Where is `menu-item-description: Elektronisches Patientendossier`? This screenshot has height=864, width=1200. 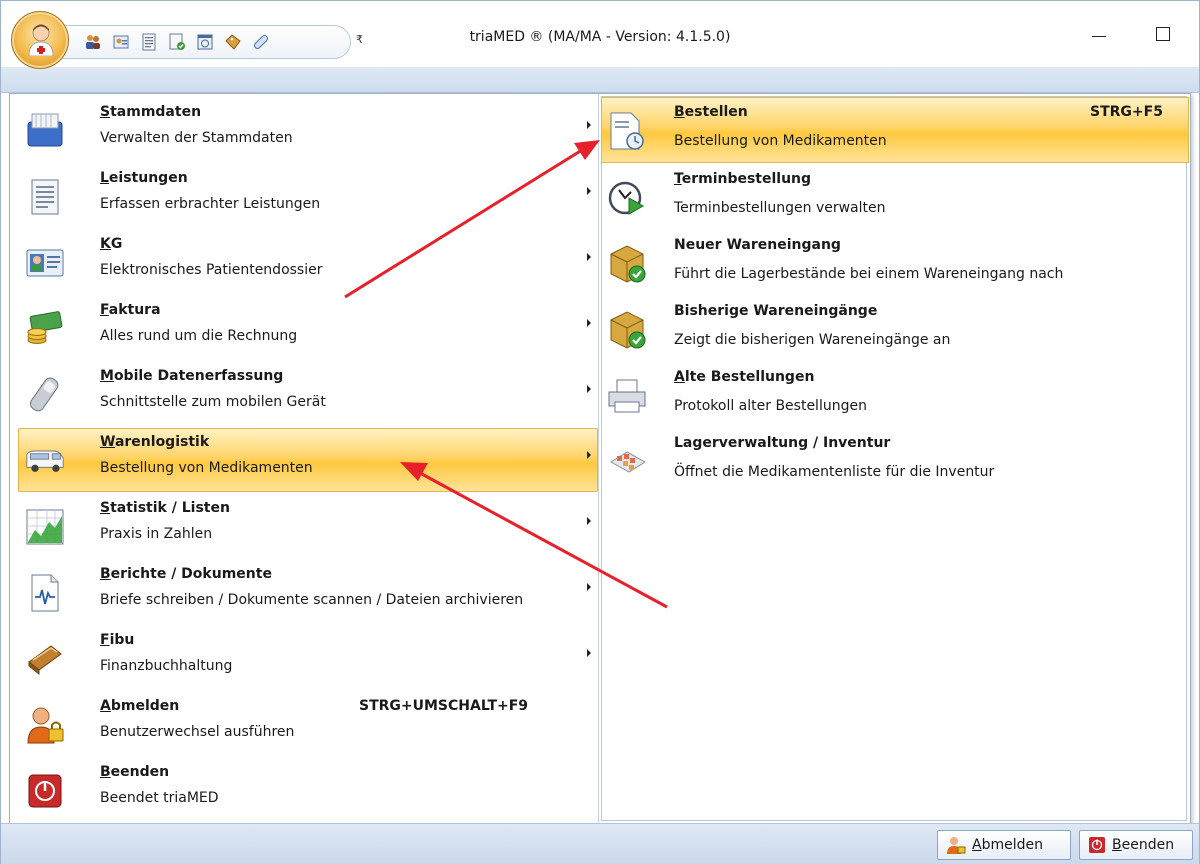 menu-item-description: Elektronisches Patientendossier is located at coordinates (211, 270).